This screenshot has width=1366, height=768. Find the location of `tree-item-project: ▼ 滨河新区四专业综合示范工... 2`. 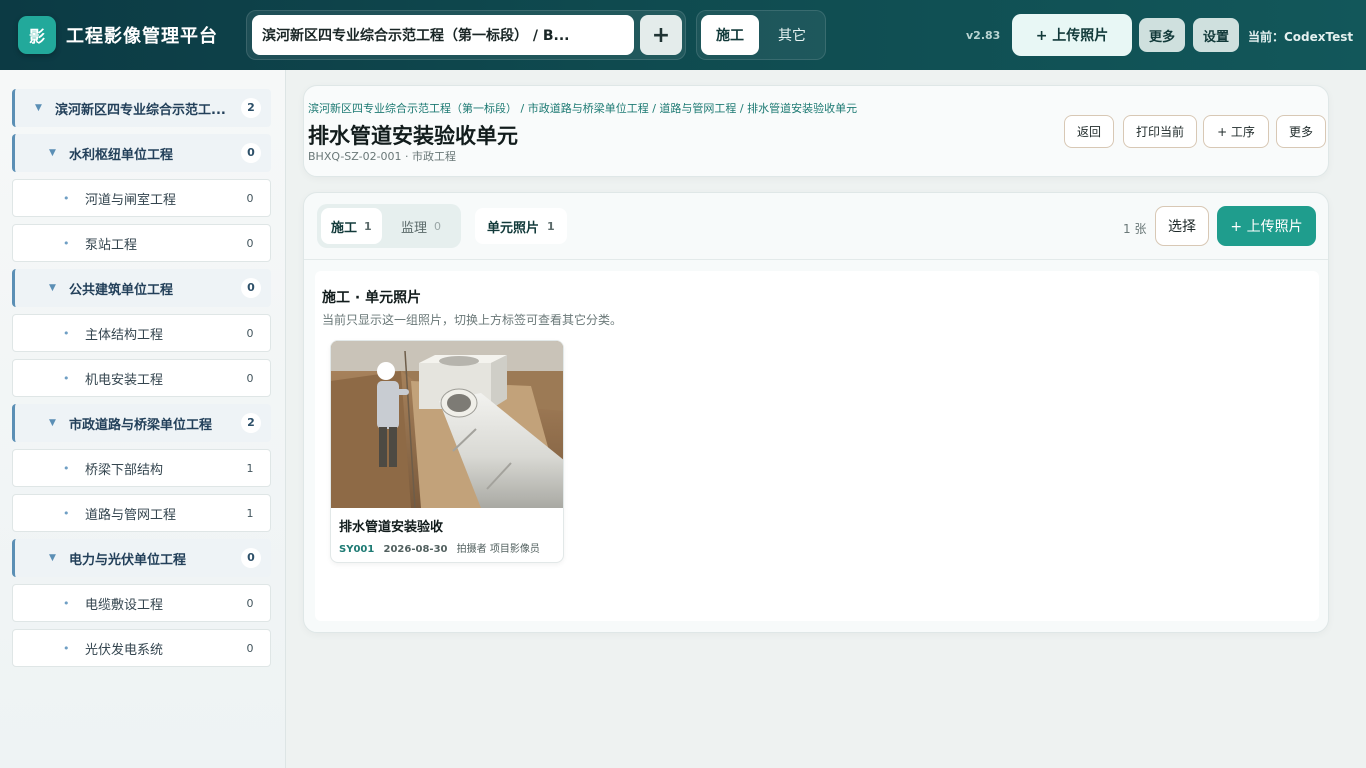

tree-item-project: ▼ 滨河新区四专业综合示范工... 2 is located at coordinates (141, 108).